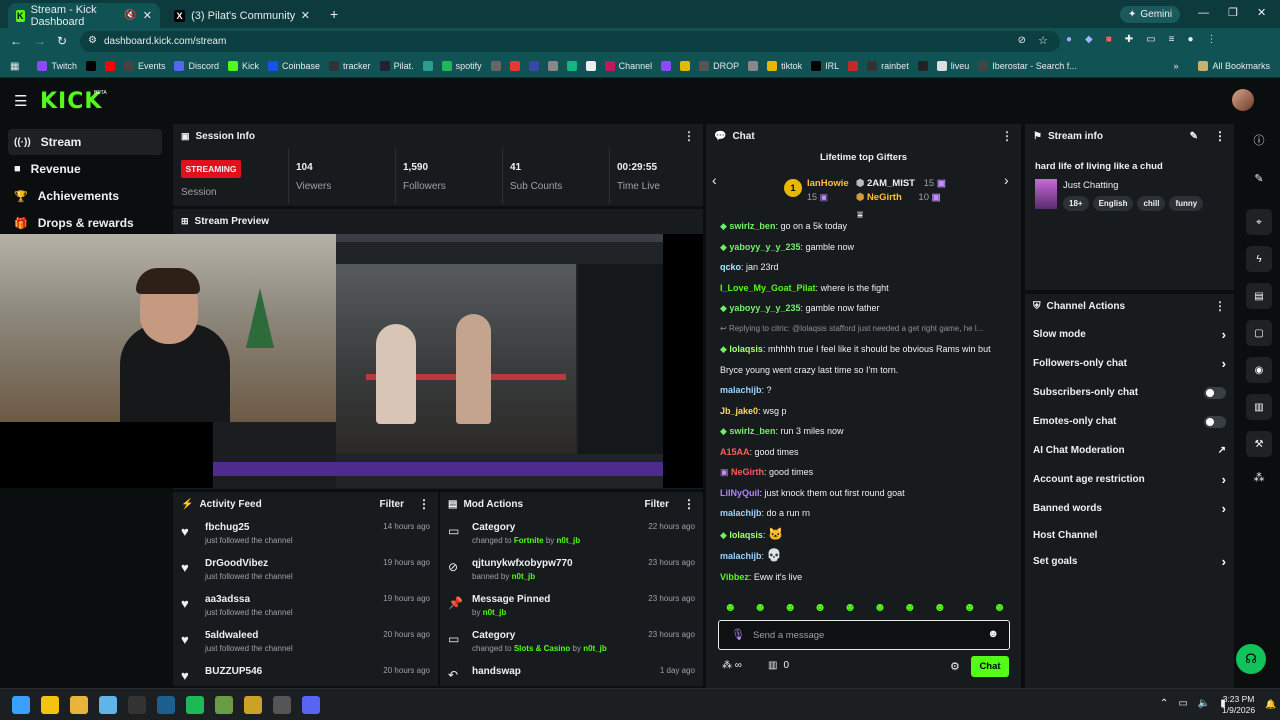  What do you see at coordinates (571, 612) in the screenshot?
I see `mod-action-item: 📌 Message Pinned by n0t_jb 23 hours ago` at bounding box center [571, 612].